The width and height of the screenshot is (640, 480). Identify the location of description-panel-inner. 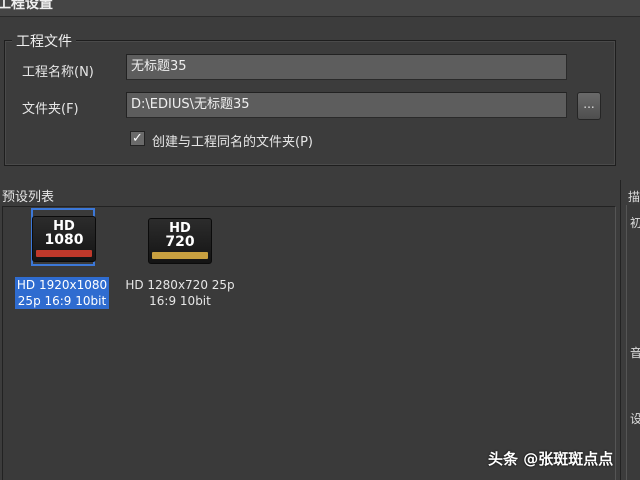
(633, 342).